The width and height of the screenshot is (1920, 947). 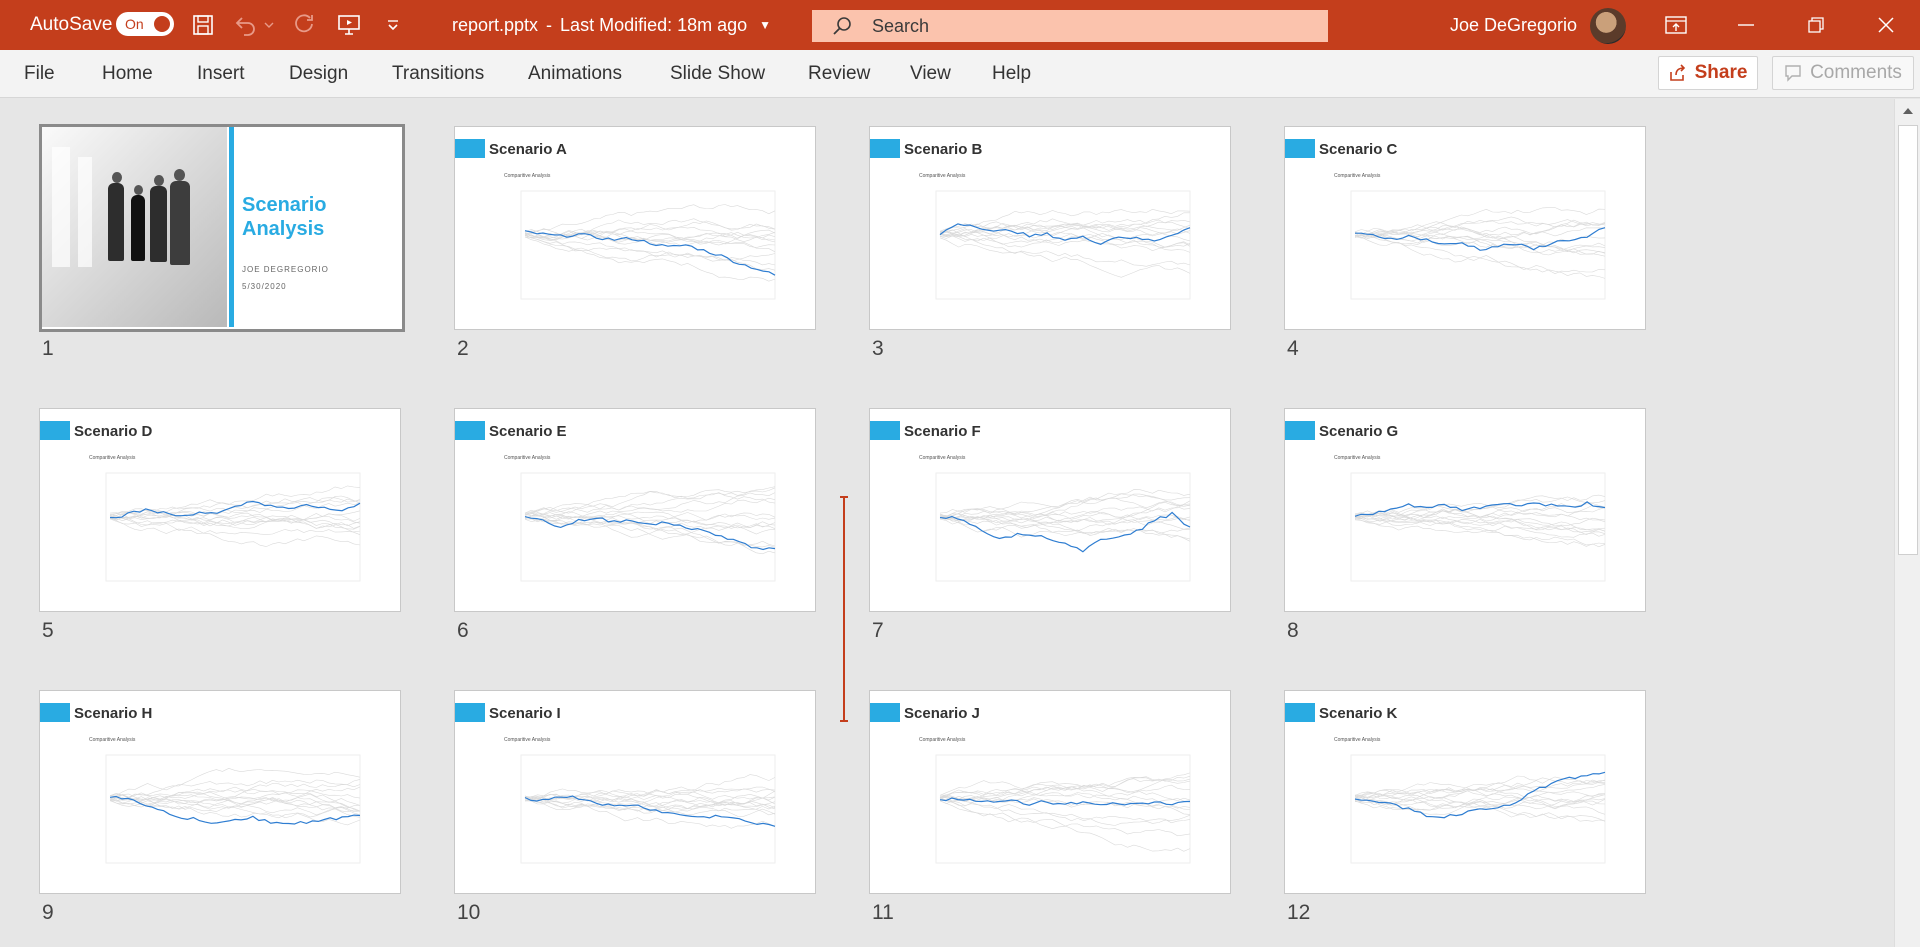 I want to click on slide-number-2: 2, so click(x=463, y=348).